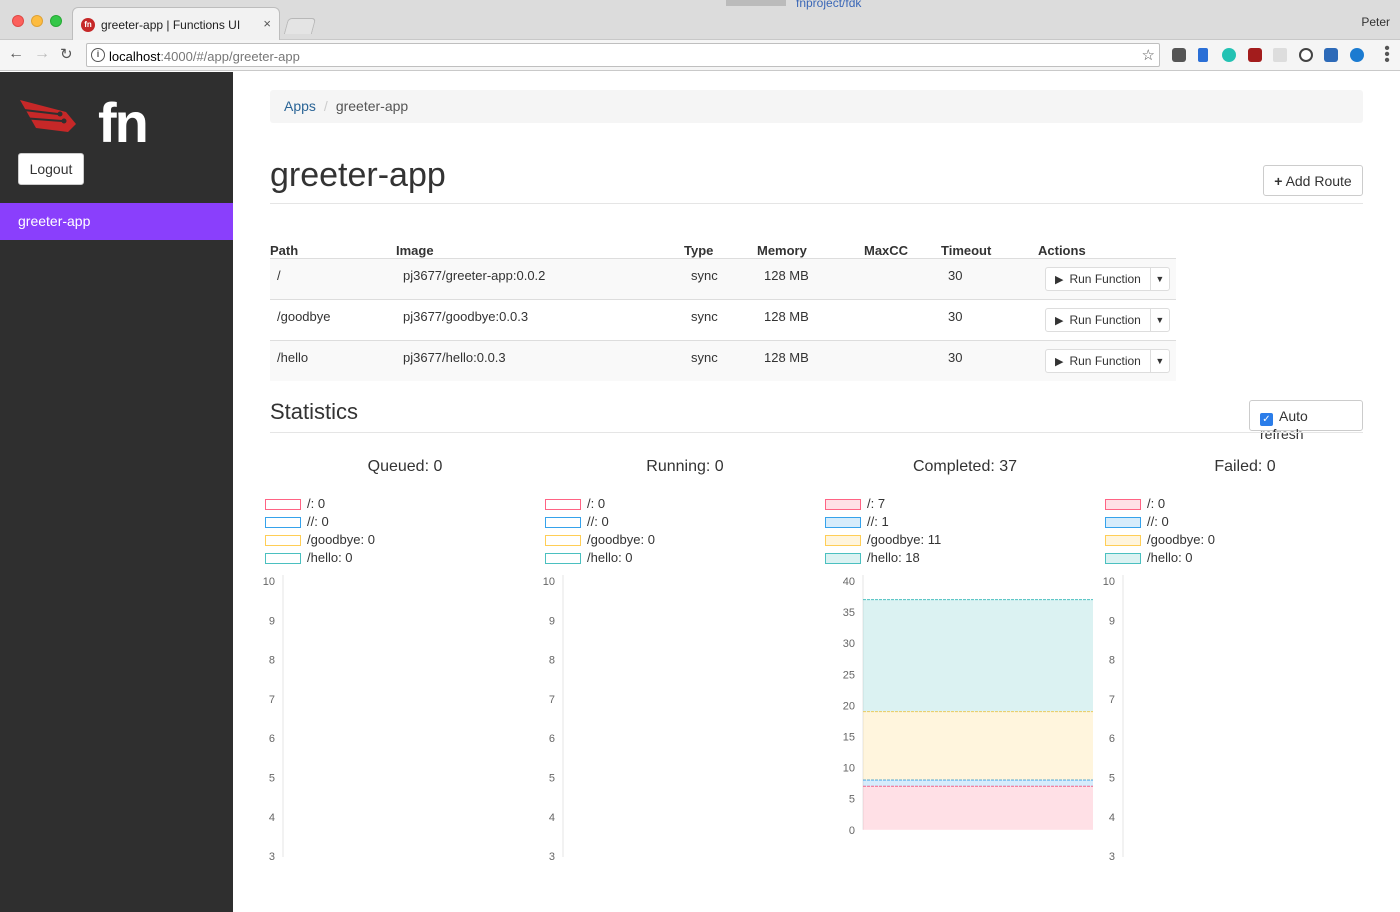 This screenshot has height=912, width=1400. What do you see at coordinates (1318, 180) in the screenshot?
I see `add-route-label: Add Route` at bounding box center [1318, 180].